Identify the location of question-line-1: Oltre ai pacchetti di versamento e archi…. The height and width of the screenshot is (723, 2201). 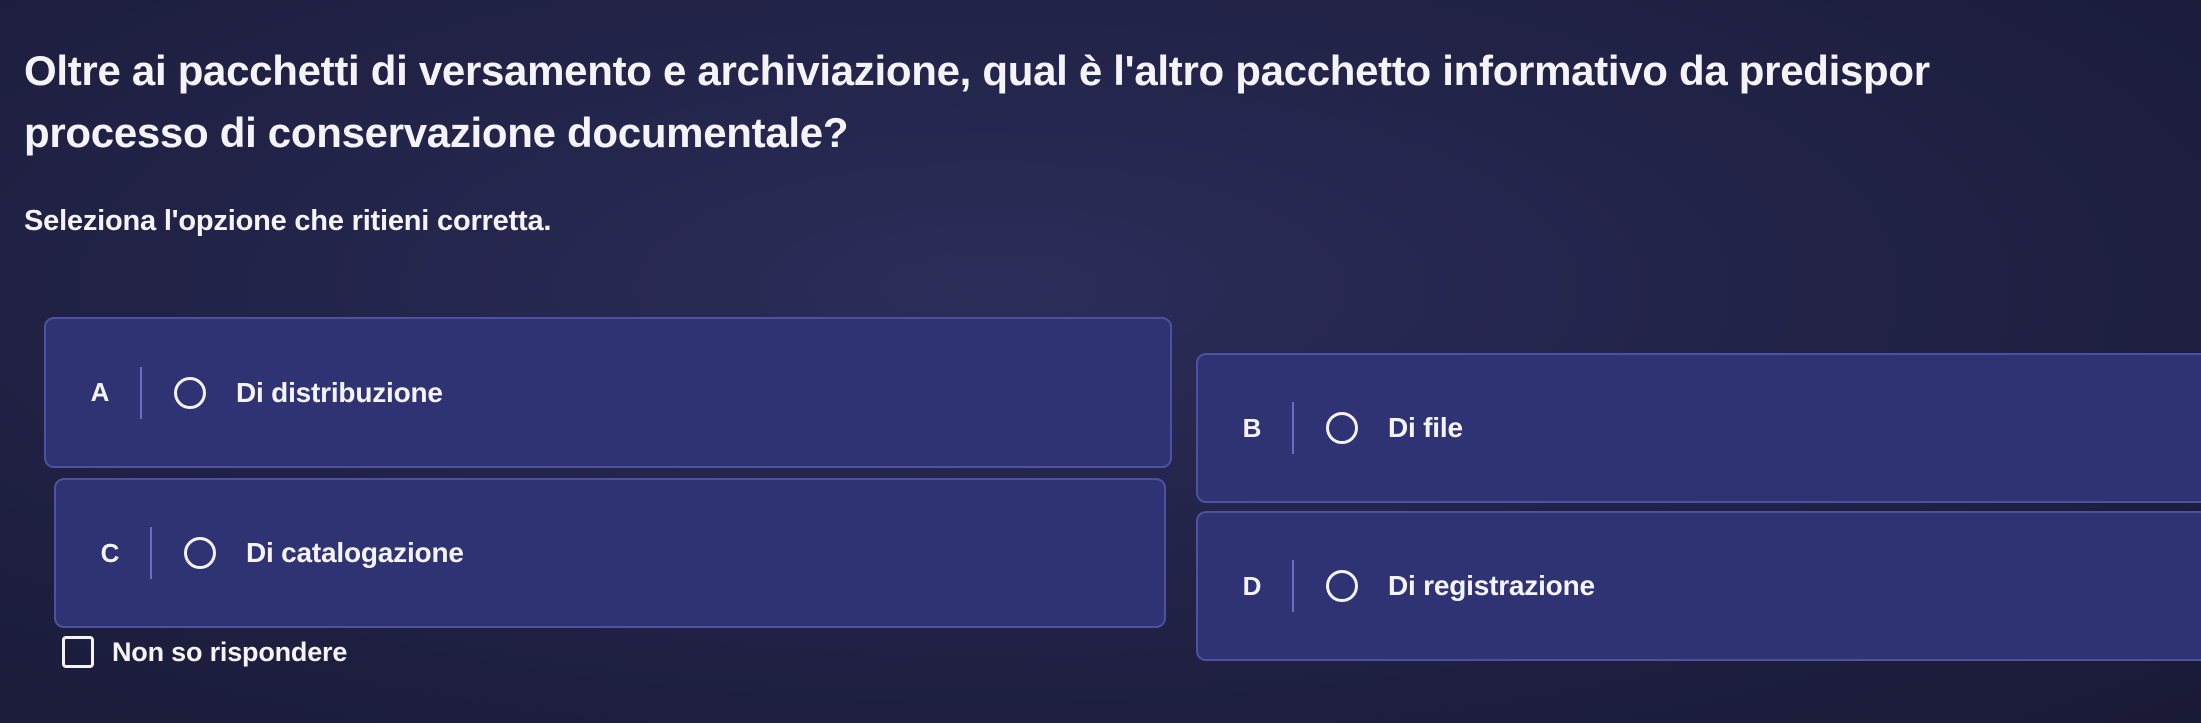
(977, 70).